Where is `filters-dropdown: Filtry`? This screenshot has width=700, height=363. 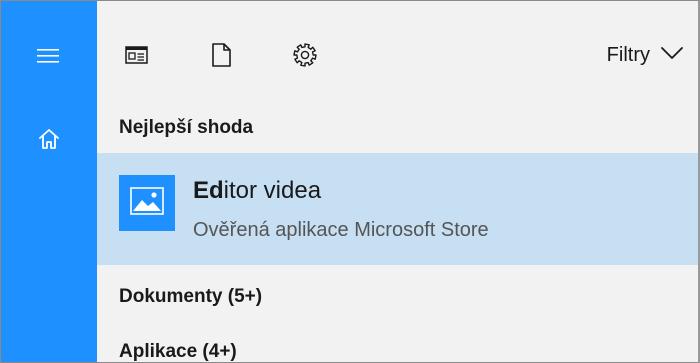 filters-dropdown: Filtry is located at coordinates (645, 55).